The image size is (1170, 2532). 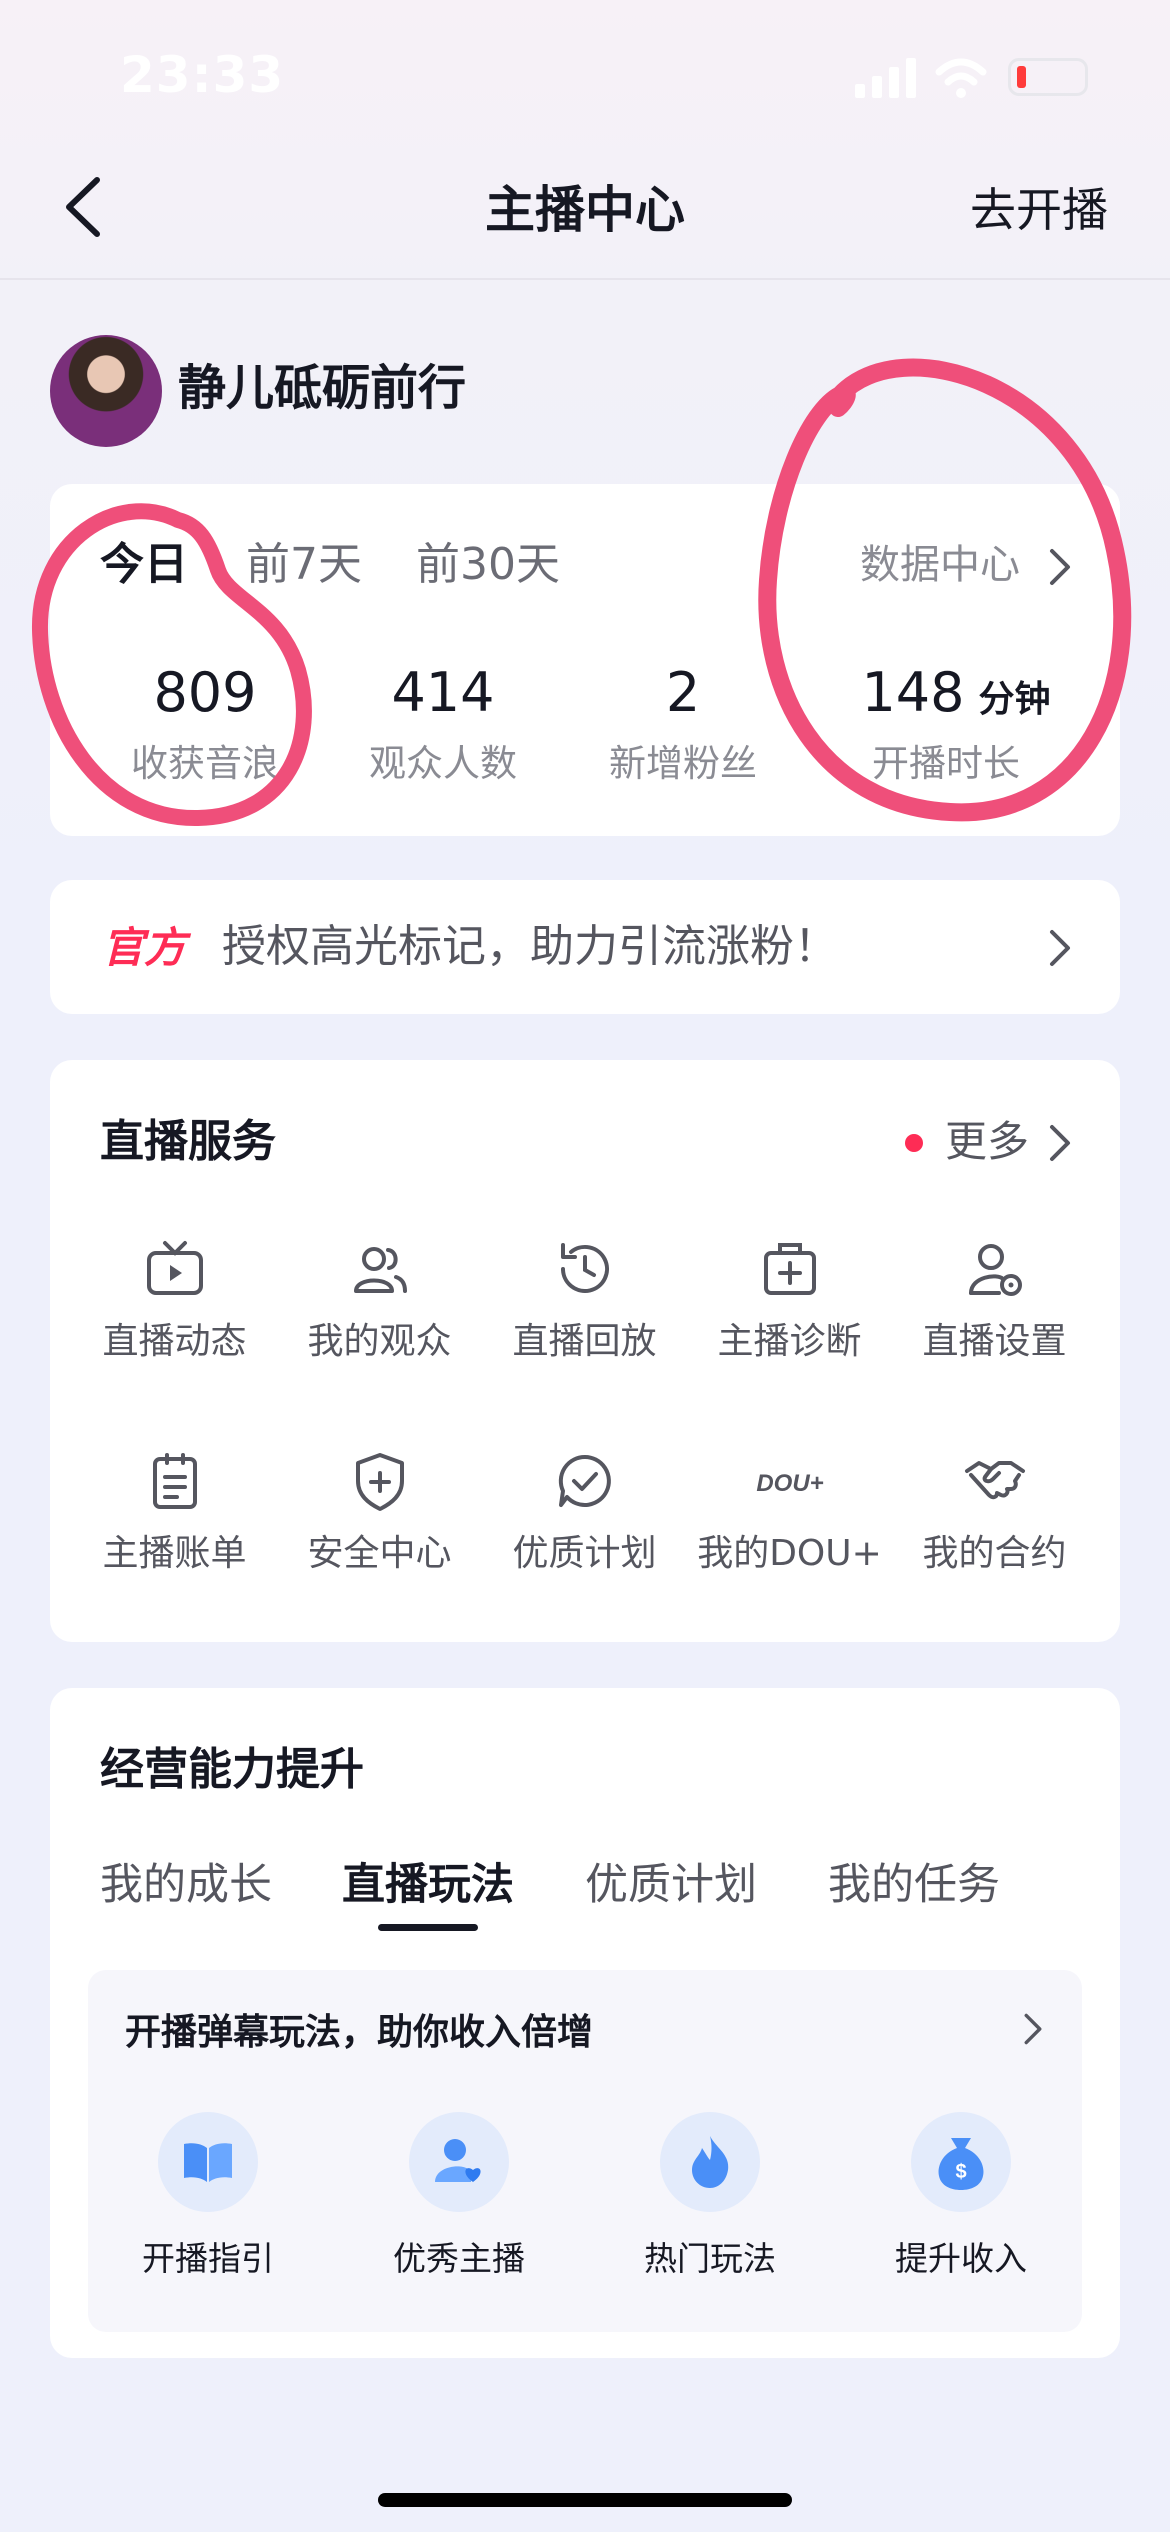 What do you see at coordinates (458, 2160) in the screenshot?
I see `user-heart-icon` at bounding box center [458, 2160].